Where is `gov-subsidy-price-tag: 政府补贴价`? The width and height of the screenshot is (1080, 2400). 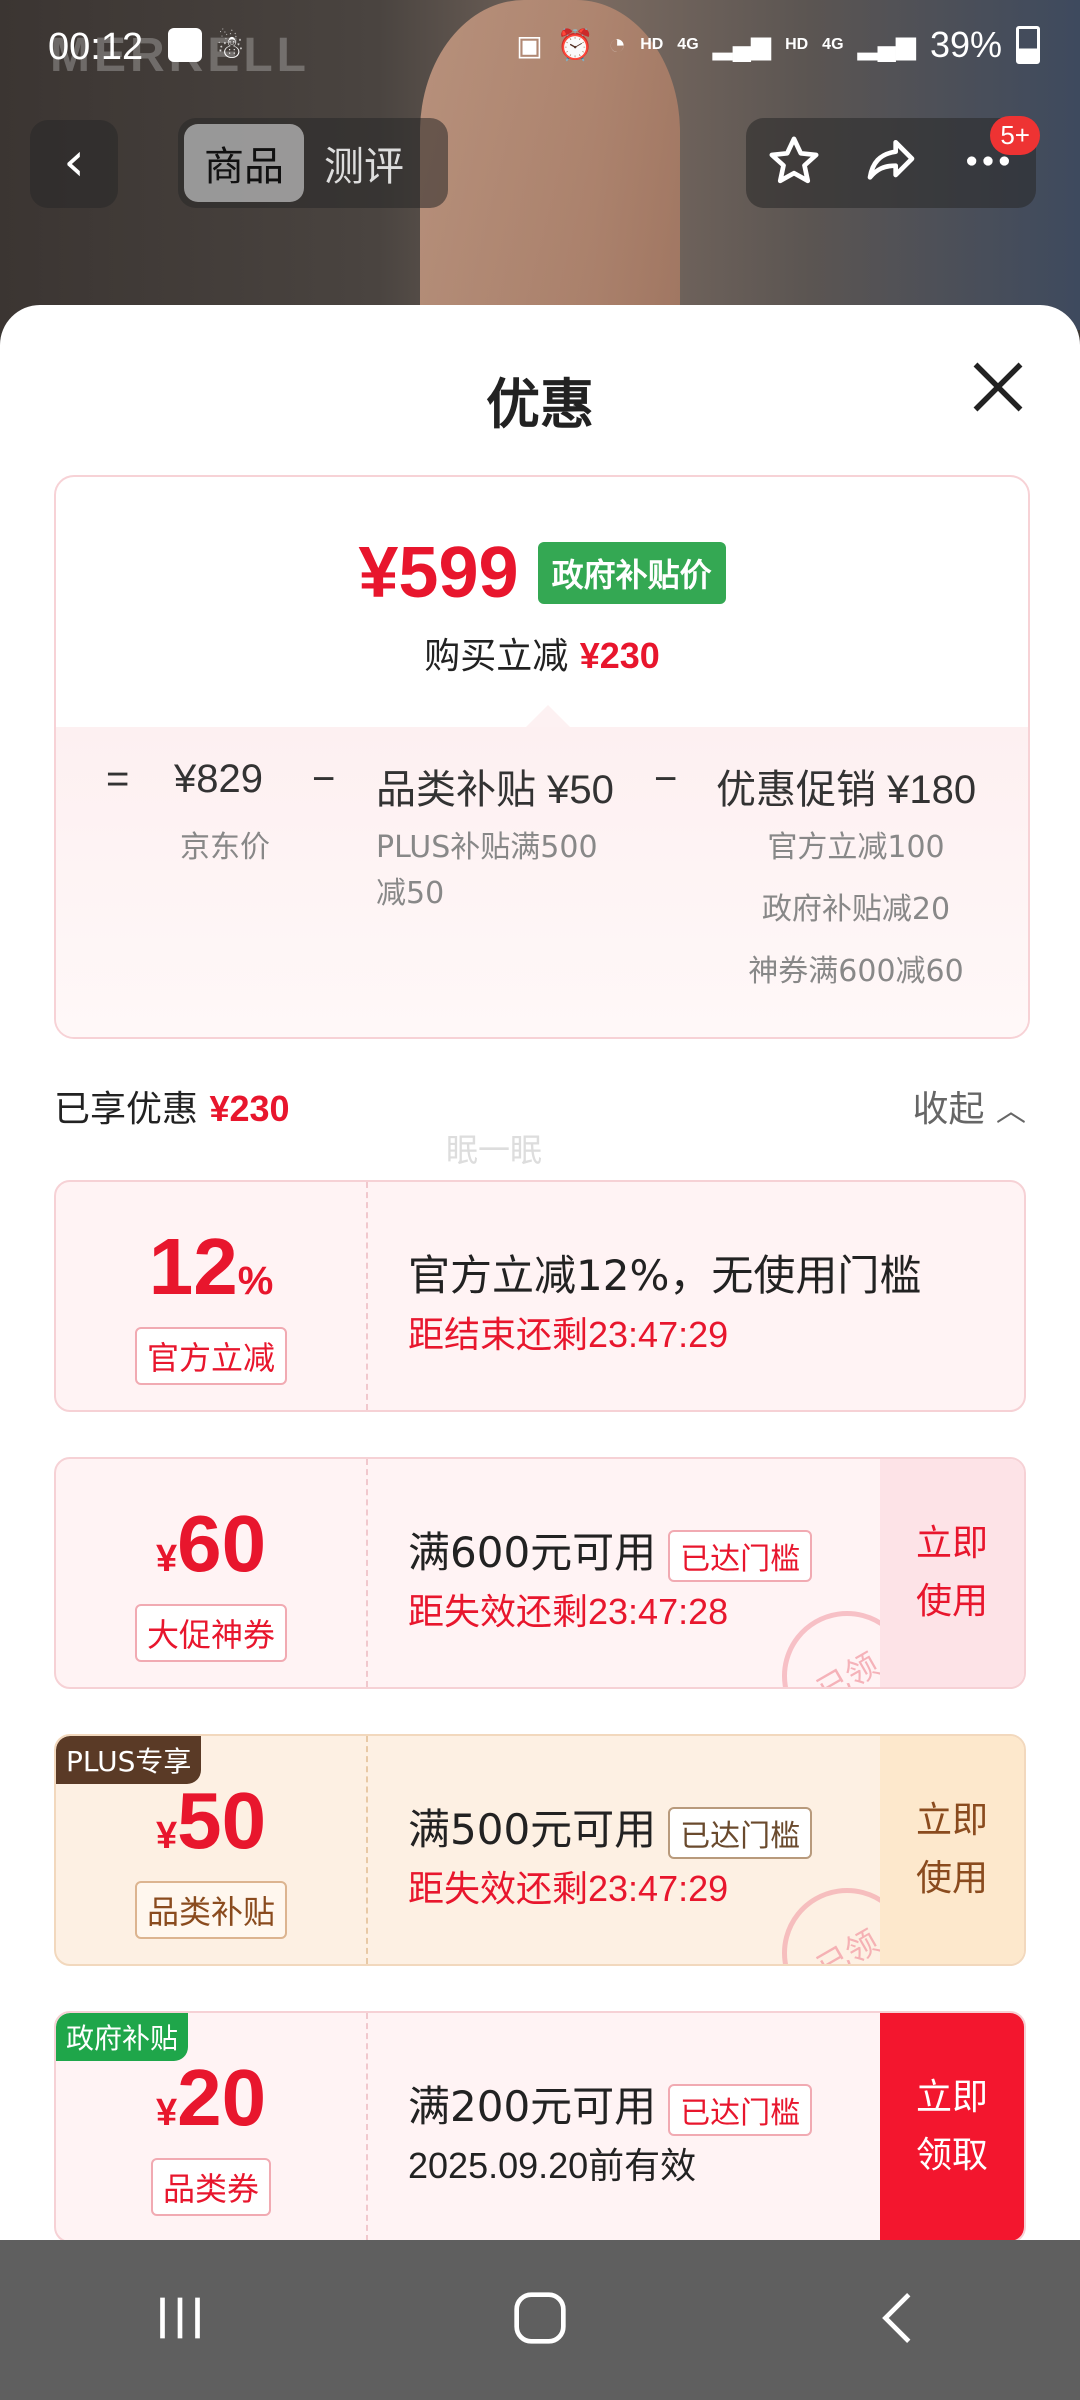 gov-subsidy-price-tag: 政府补贴价 is located at coordinates (631, 573).